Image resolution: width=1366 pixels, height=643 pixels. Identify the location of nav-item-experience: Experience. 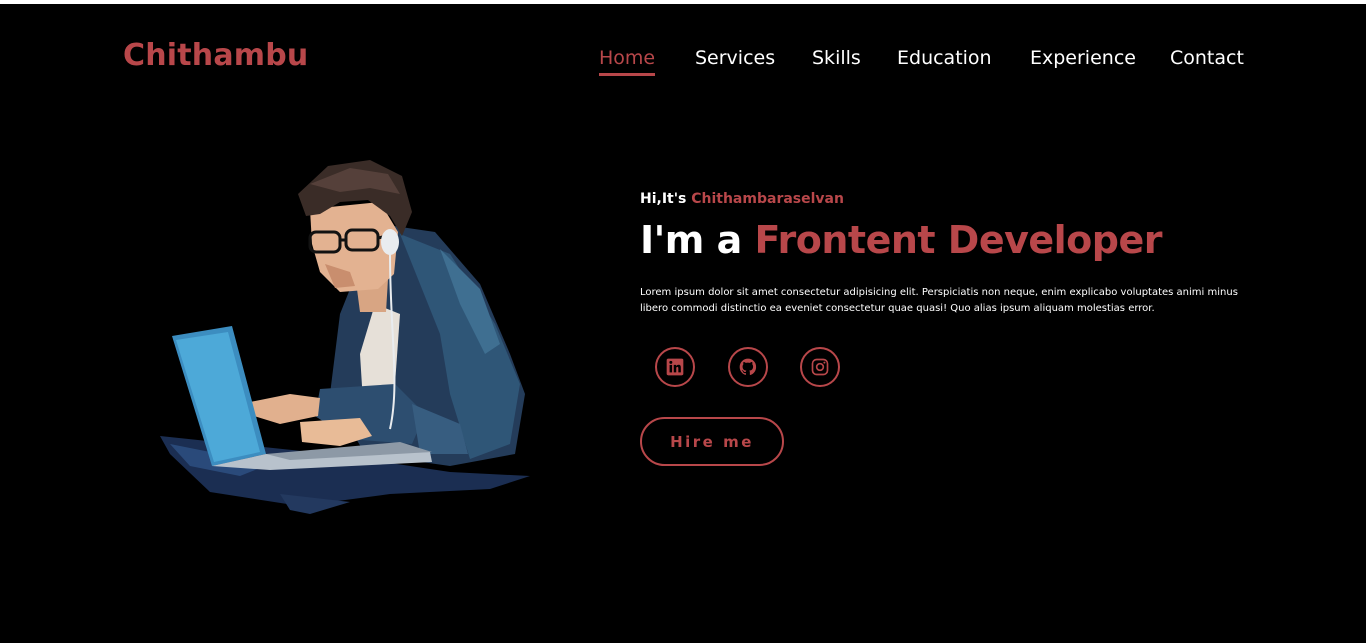
(1083, 58).